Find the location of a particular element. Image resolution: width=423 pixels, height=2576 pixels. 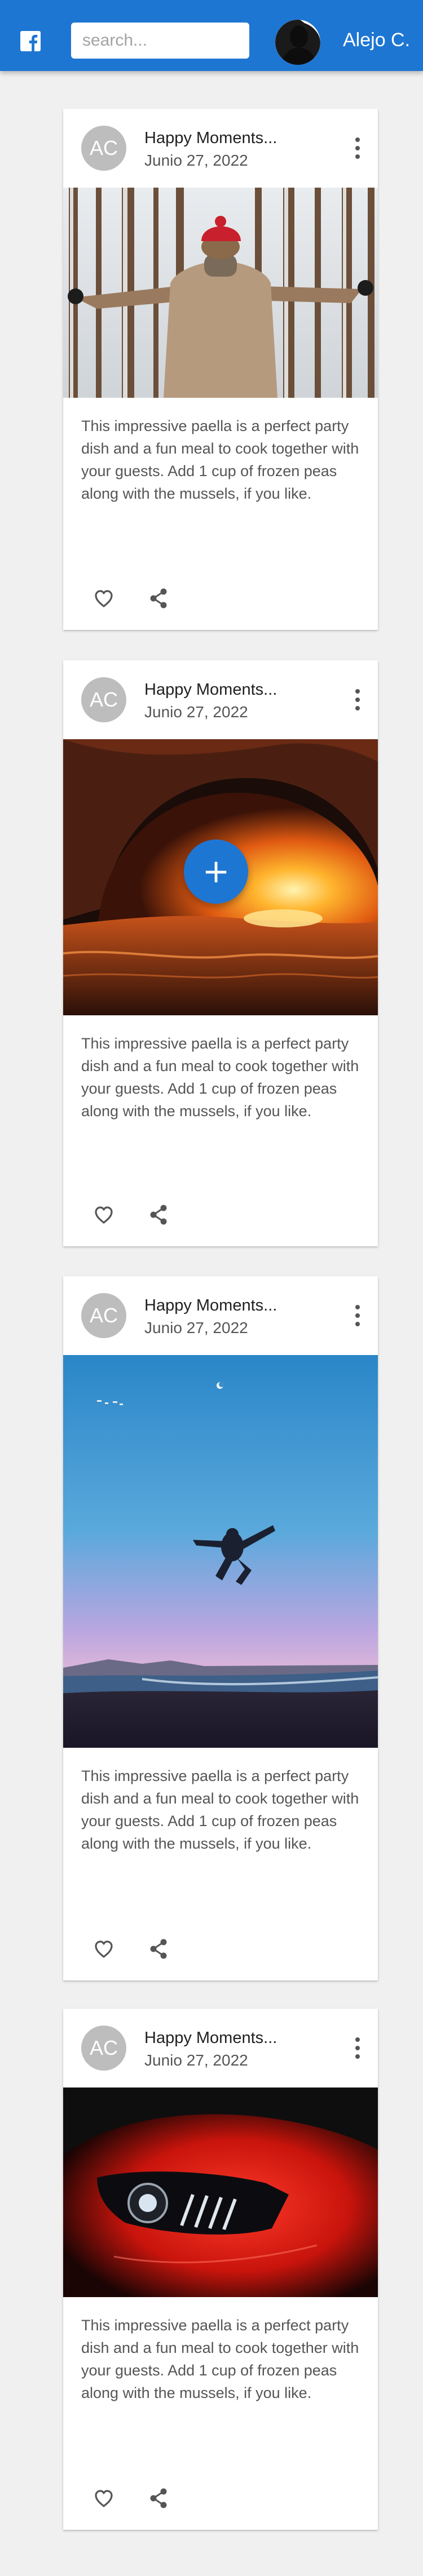

user-name: Alejo C. is located at coordinates (376, 40).